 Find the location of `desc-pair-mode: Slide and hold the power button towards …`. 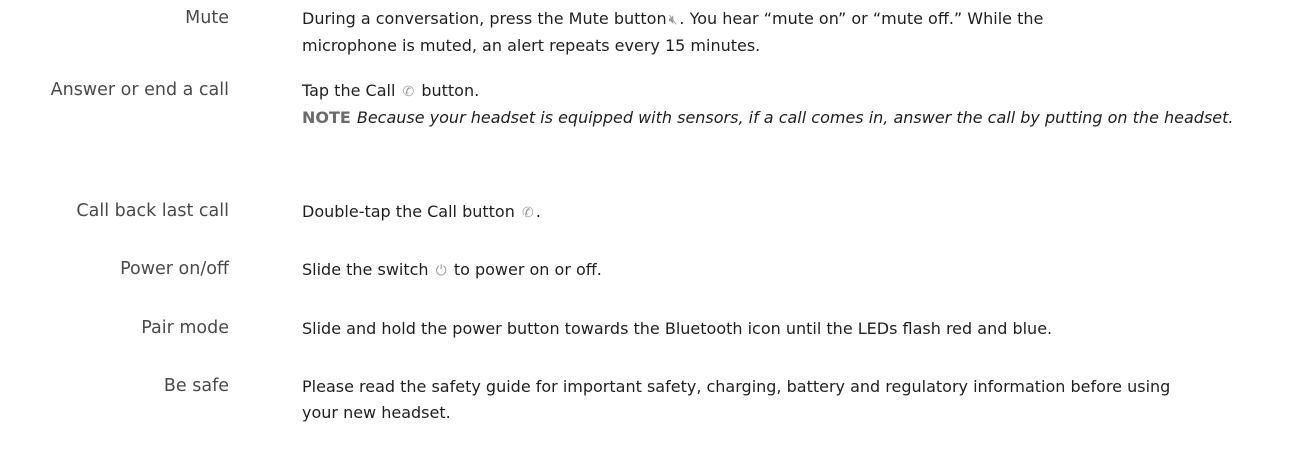

desc-pair-mode: Slide and hold the power button towards … is located at coordinates (782, 329).